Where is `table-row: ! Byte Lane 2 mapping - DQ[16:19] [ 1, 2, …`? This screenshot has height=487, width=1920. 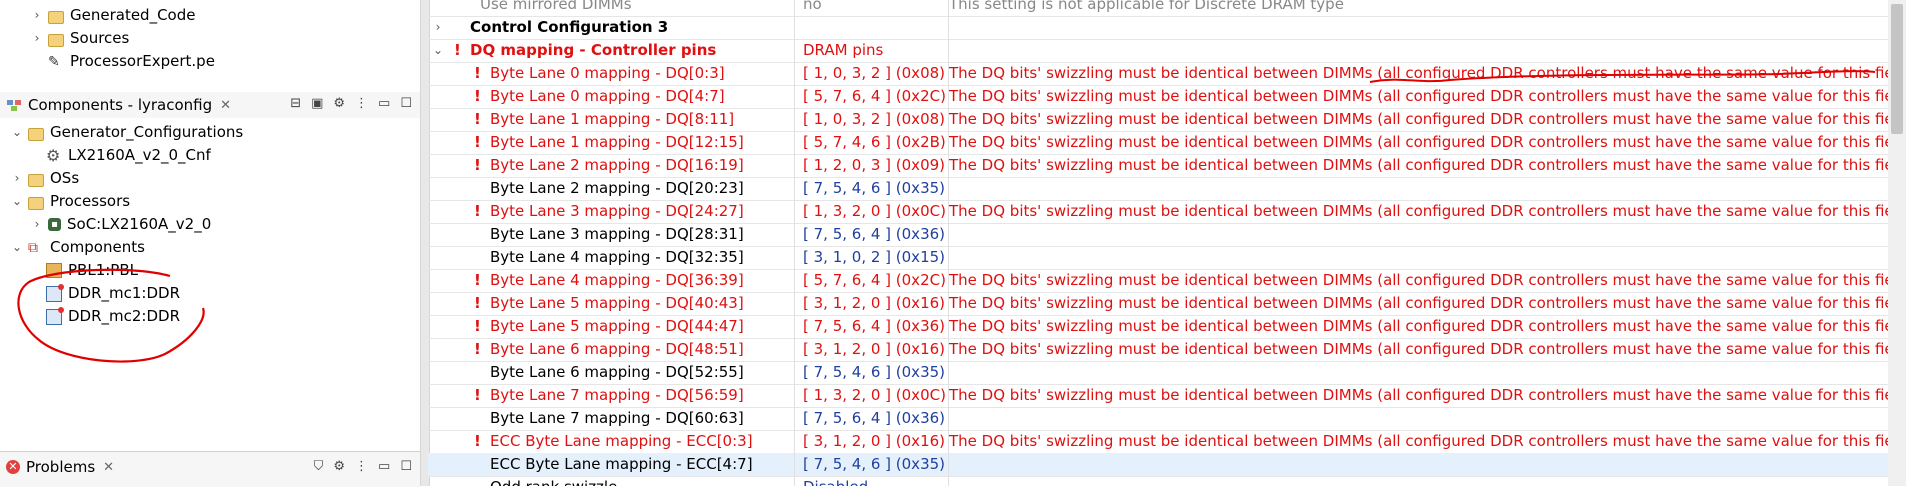 table-row: ! Byte Lane 2 mapping - DQ[16:19] [ 1, 2, … is located at coordinates (1158, 166).